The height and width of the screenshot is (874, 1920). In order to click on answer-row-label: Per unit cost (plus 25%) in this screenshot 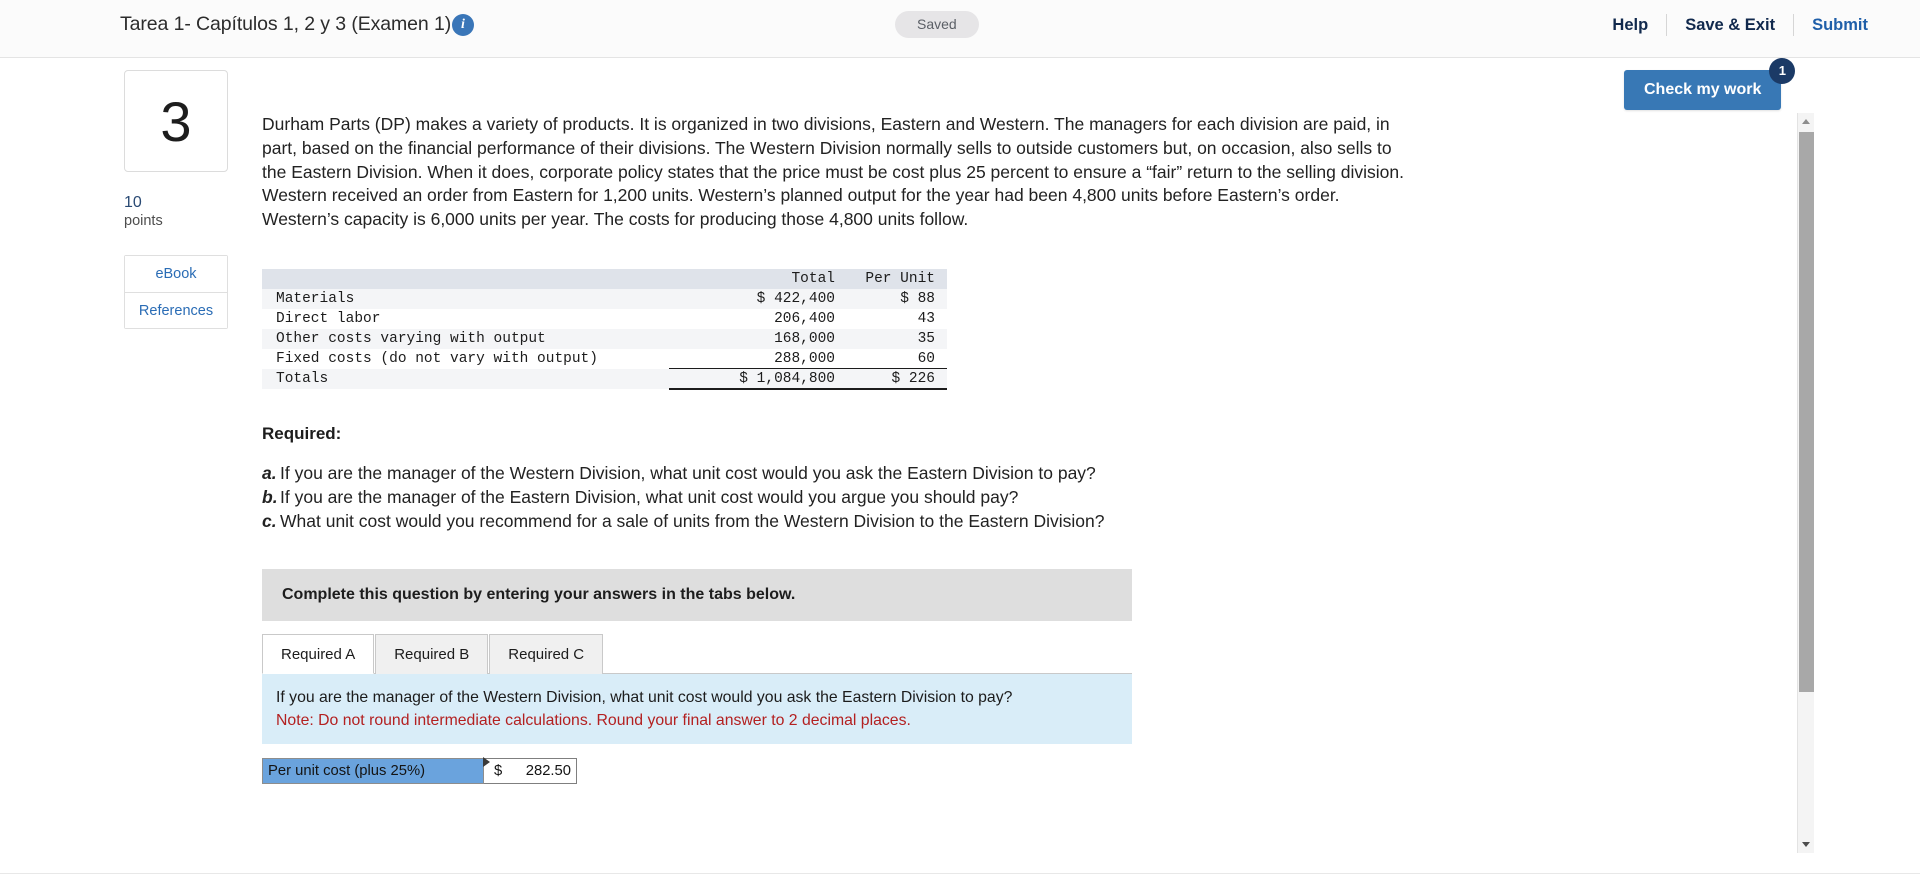, I will do `click(373, 770)`.